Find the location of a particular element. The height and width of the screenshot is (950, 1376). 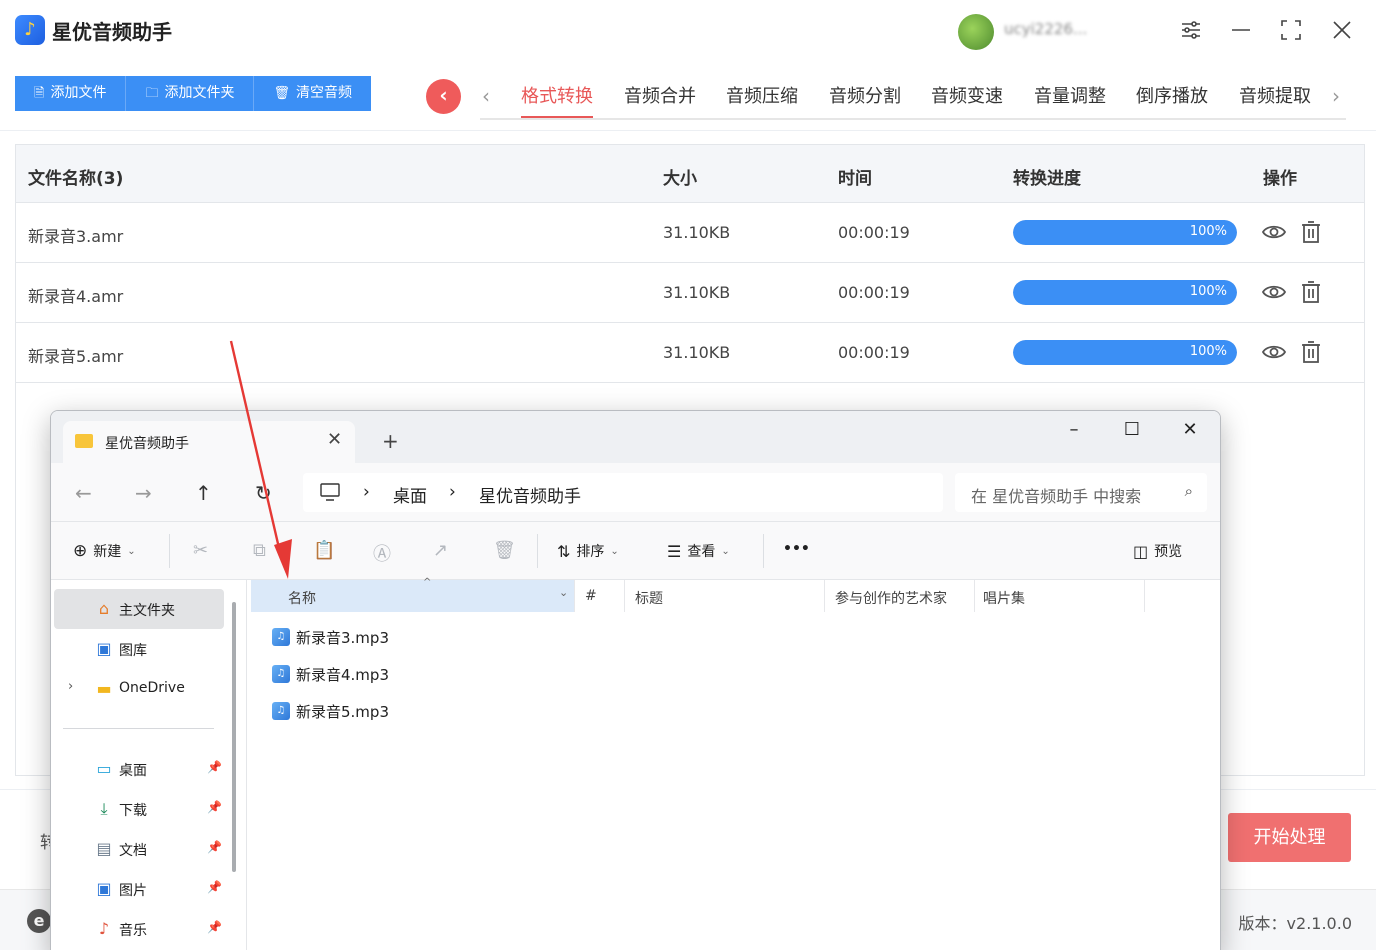

table-row: 新录音3.amr 31.10KB 00:00:19 100% is located at coordinates (690, 233).